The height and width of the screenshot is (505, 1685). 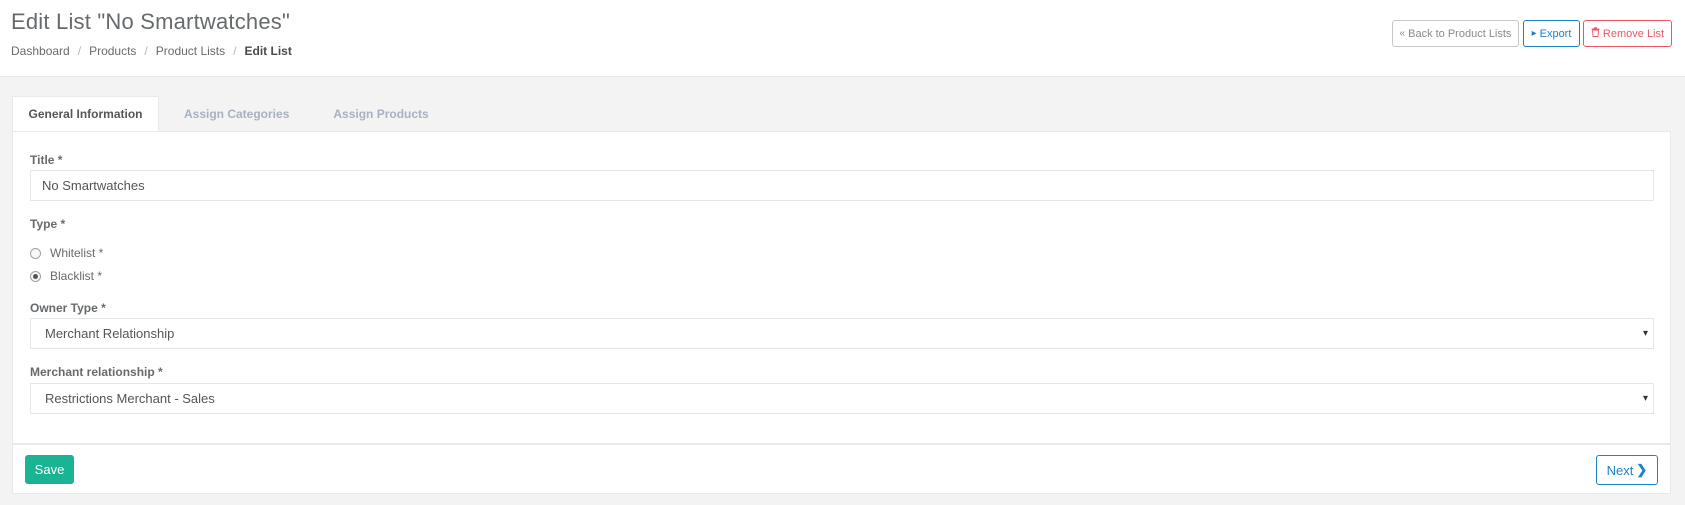 I want to click on form-footer: Save Next ❯, so click(x=841, y=469).